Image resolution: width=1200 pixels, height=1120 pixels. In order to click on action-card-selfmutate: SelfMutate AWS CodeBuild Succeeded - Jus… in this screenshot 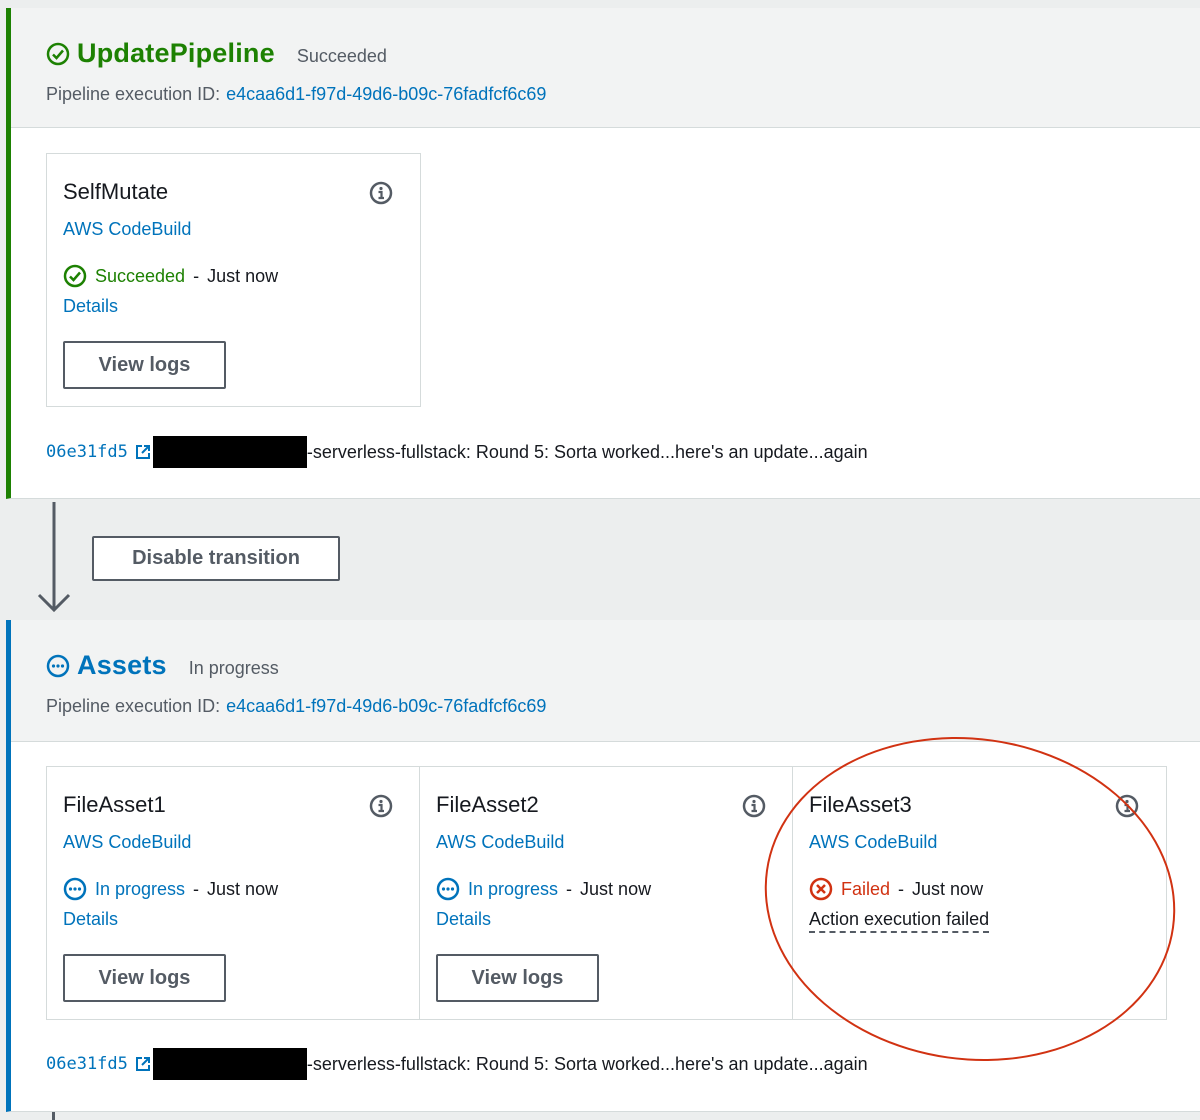, I will do `click(233, 280)`.